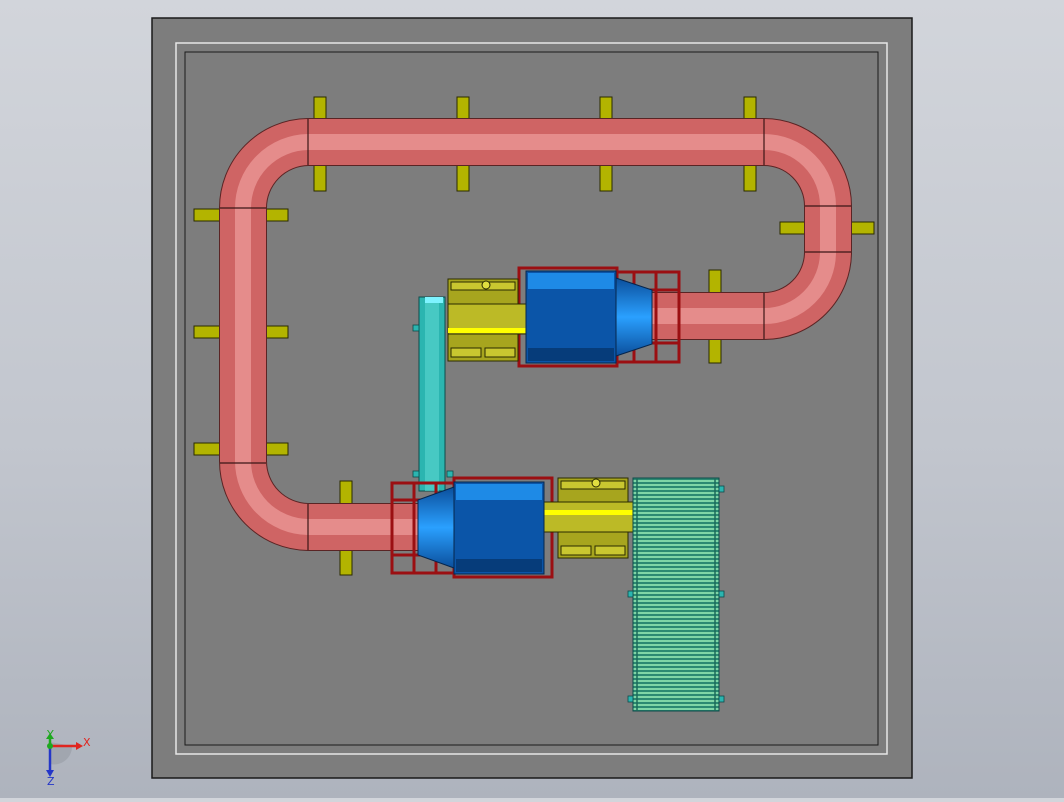  I want to click on shaft-lower, so click(590, 512).